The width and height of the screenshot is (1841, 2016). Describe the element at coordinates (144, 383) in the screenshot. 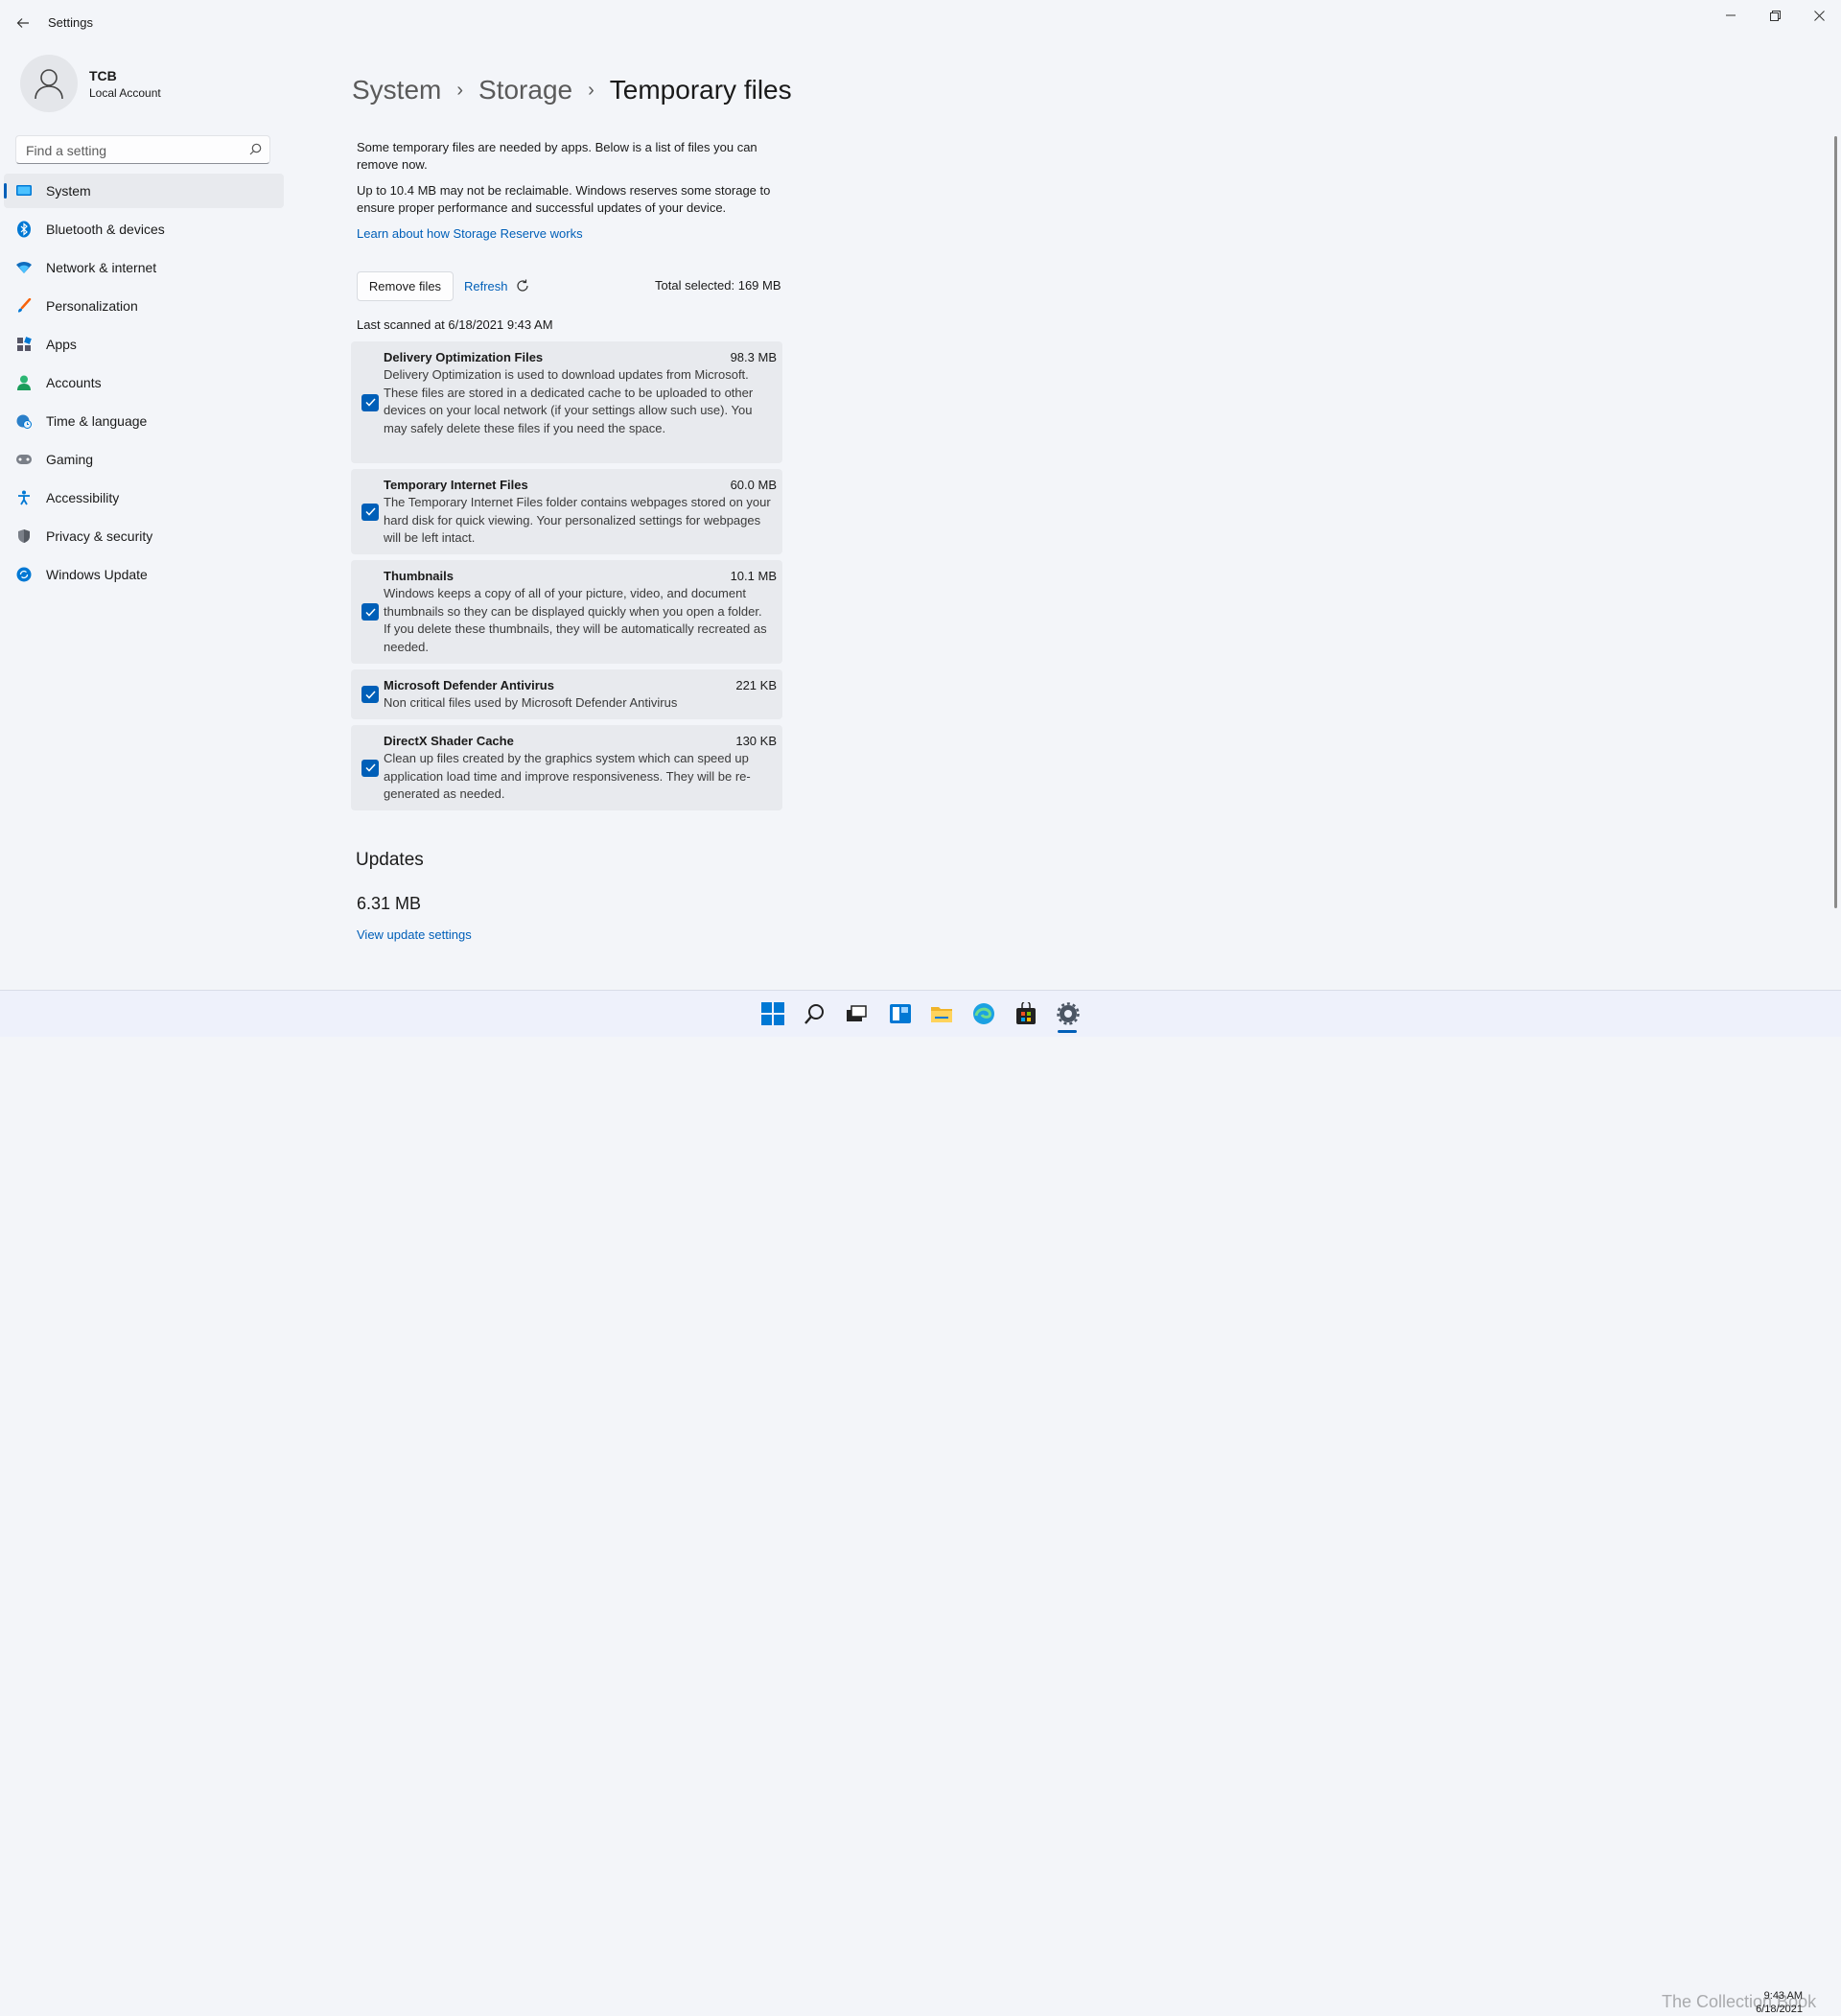

I see `sidebar-item-accounts: Accounts` at that location.